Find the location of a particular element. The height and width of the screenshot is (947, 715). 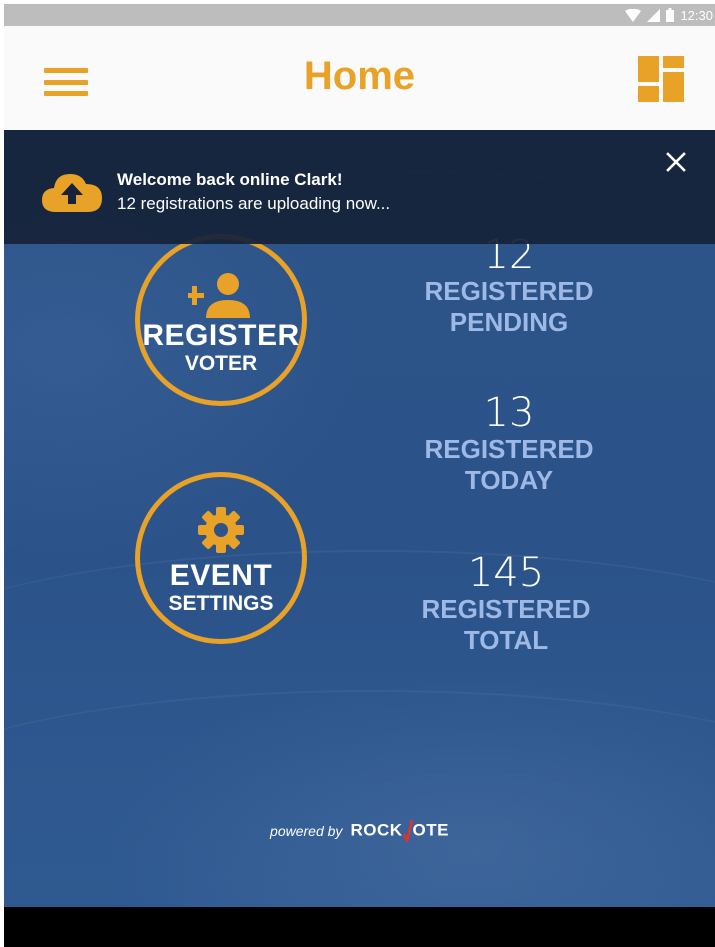

signal-icon is located at coordinates (654, 15).